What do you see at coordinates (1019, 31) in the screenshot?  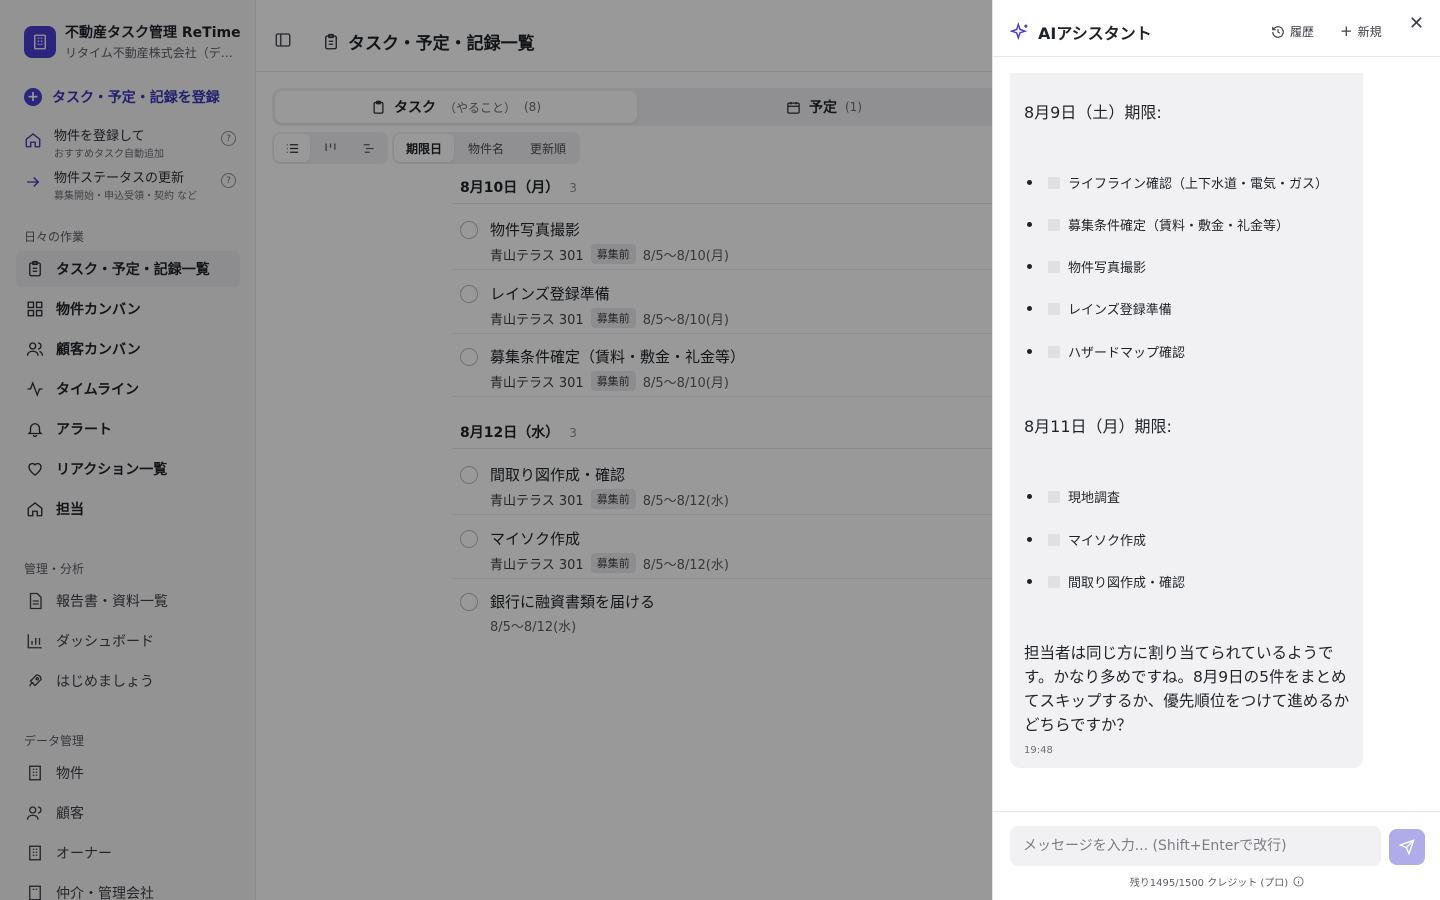 I see `sparkles-icon` at bounding box center [1019, 31].